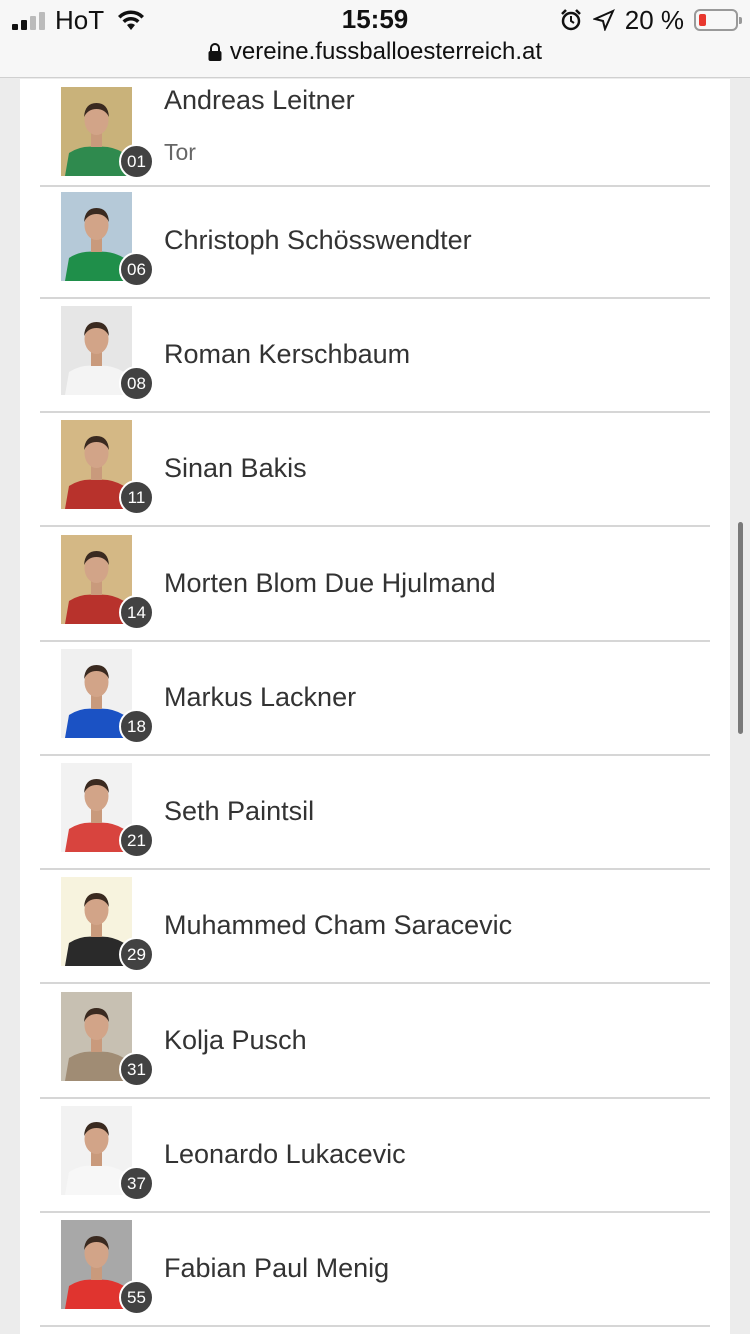 The height and width of the screenshot is (1334, 750). I want to click on player-row: 29 Muhammed Cham Saracevic, so click(375, 927).